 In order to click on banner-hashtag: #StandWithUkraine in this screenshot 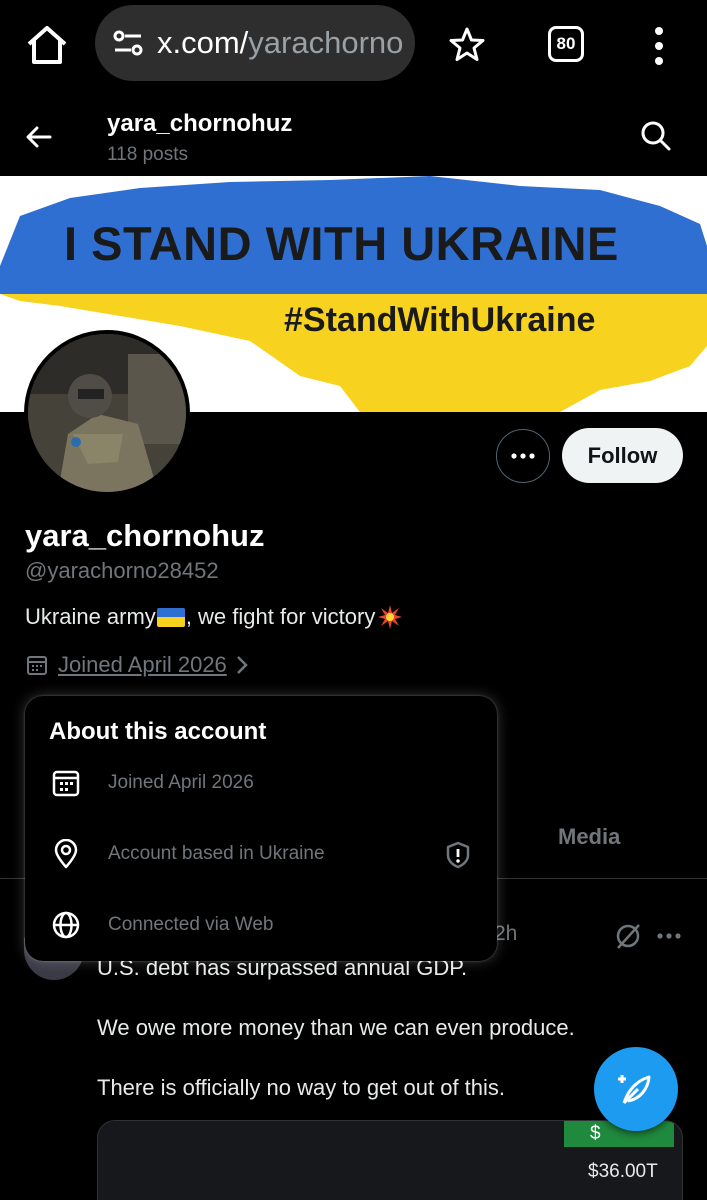, I will do `click(440, 320)`.